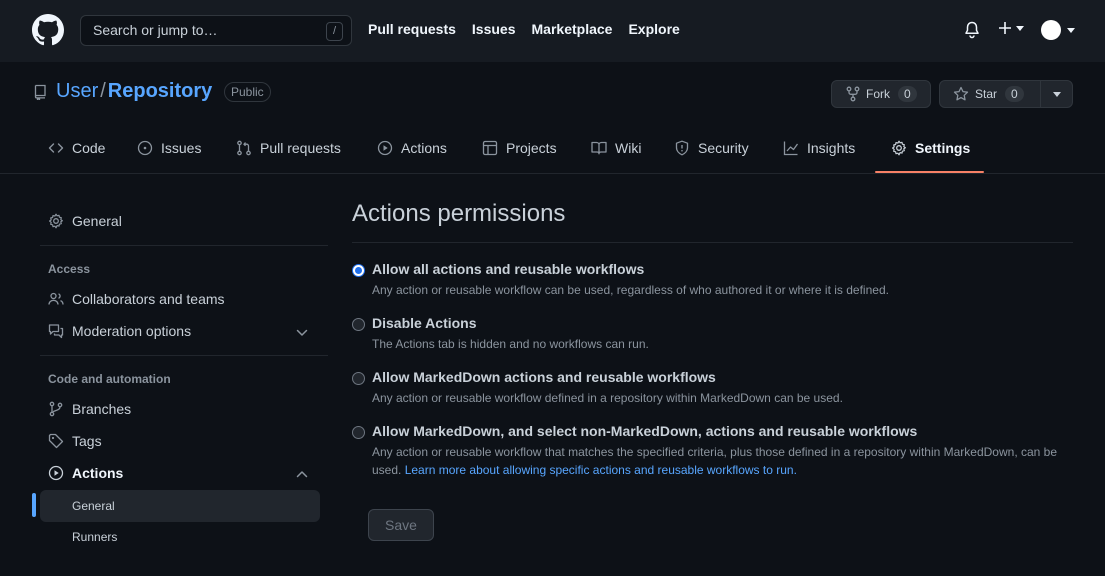 Image resolution: width=1105 pixels, height=576 pixels. What do you see at coordinates (56, 148) in the screenshot?
I see `code-icon` at bounding box center [56, 148].